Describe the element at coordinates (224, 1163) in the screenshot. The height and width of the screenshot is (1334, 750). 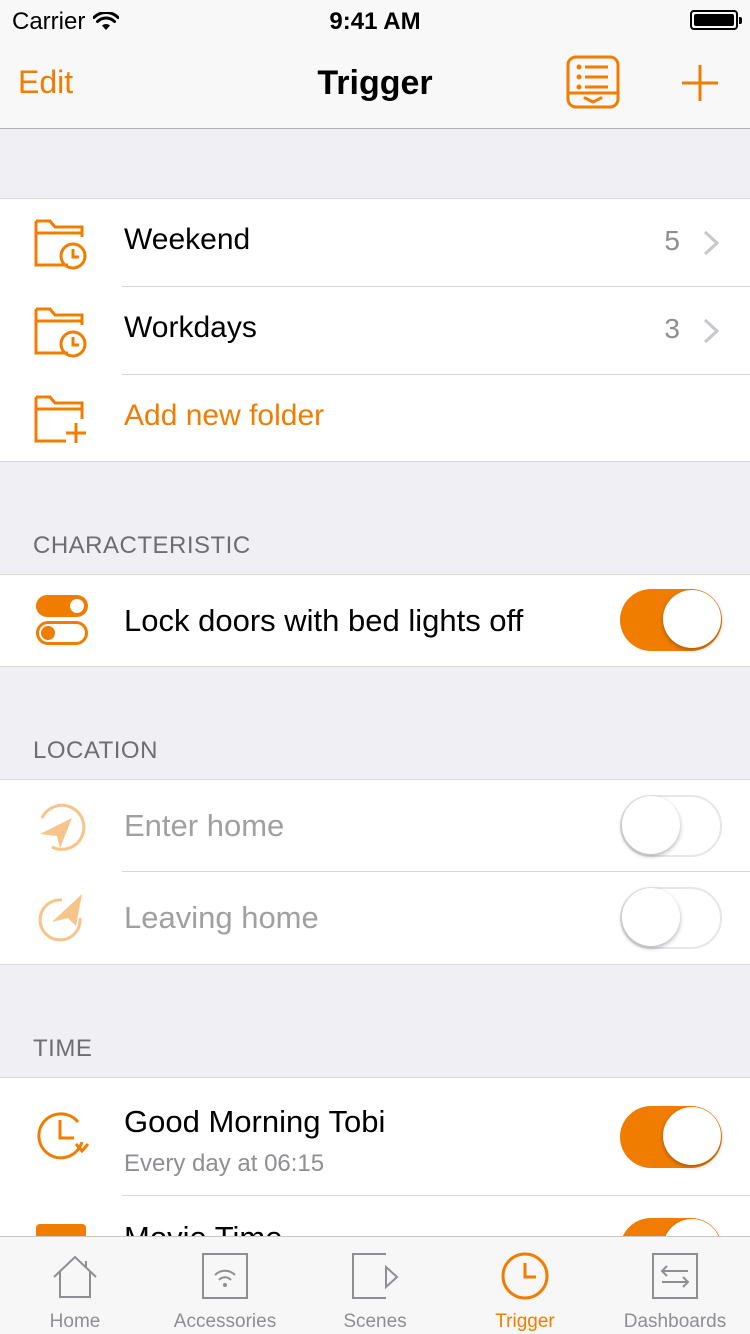
I see `trigger-schedule: Every day at 06:15` at that location.